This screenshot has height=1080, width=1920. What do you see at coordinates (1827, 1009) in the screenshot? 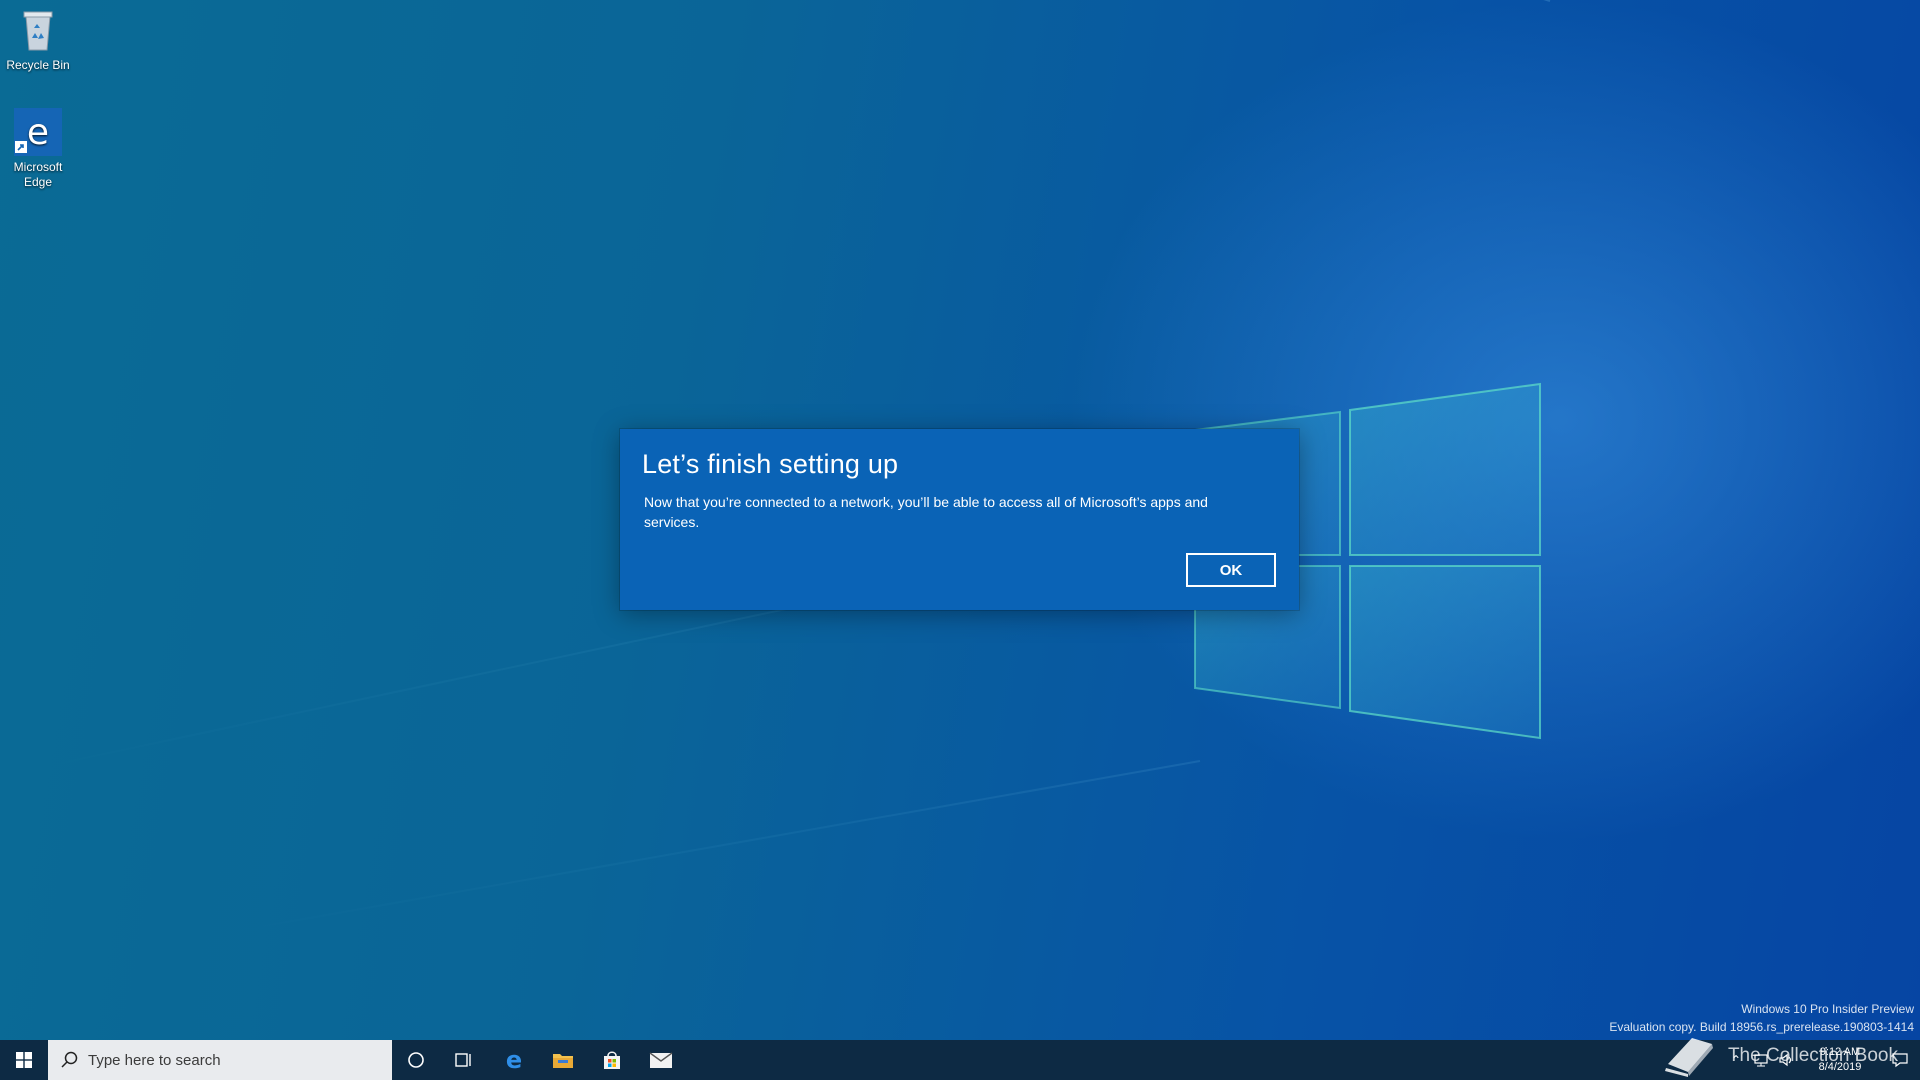
I see `watermark-edition: Windows 10 Pro Insider Preview` at bounding box center [1827, 1009].